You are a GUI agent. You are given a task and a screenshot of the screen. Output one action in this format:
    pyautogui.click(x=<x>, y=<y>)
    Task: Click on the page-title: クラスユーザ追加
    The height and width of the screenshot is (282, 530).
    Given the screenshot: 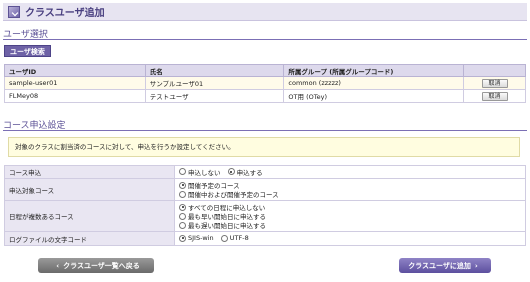 What is the action you would take?
    pyautogui.click(x=65, y=13)
    